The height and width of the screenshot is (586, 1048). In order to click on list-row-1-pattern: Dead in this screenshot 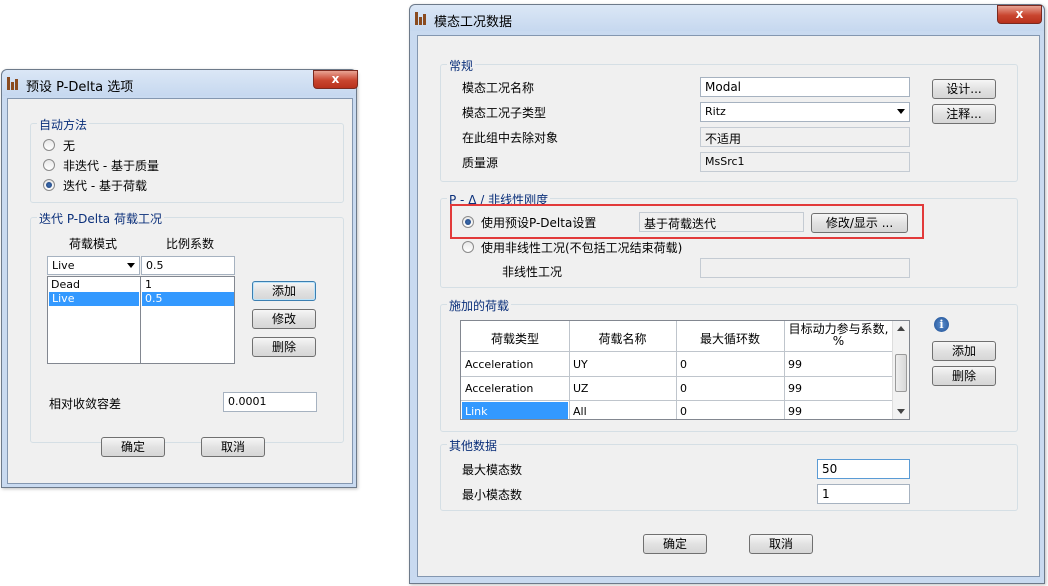, I will do `click(94, 284)`.